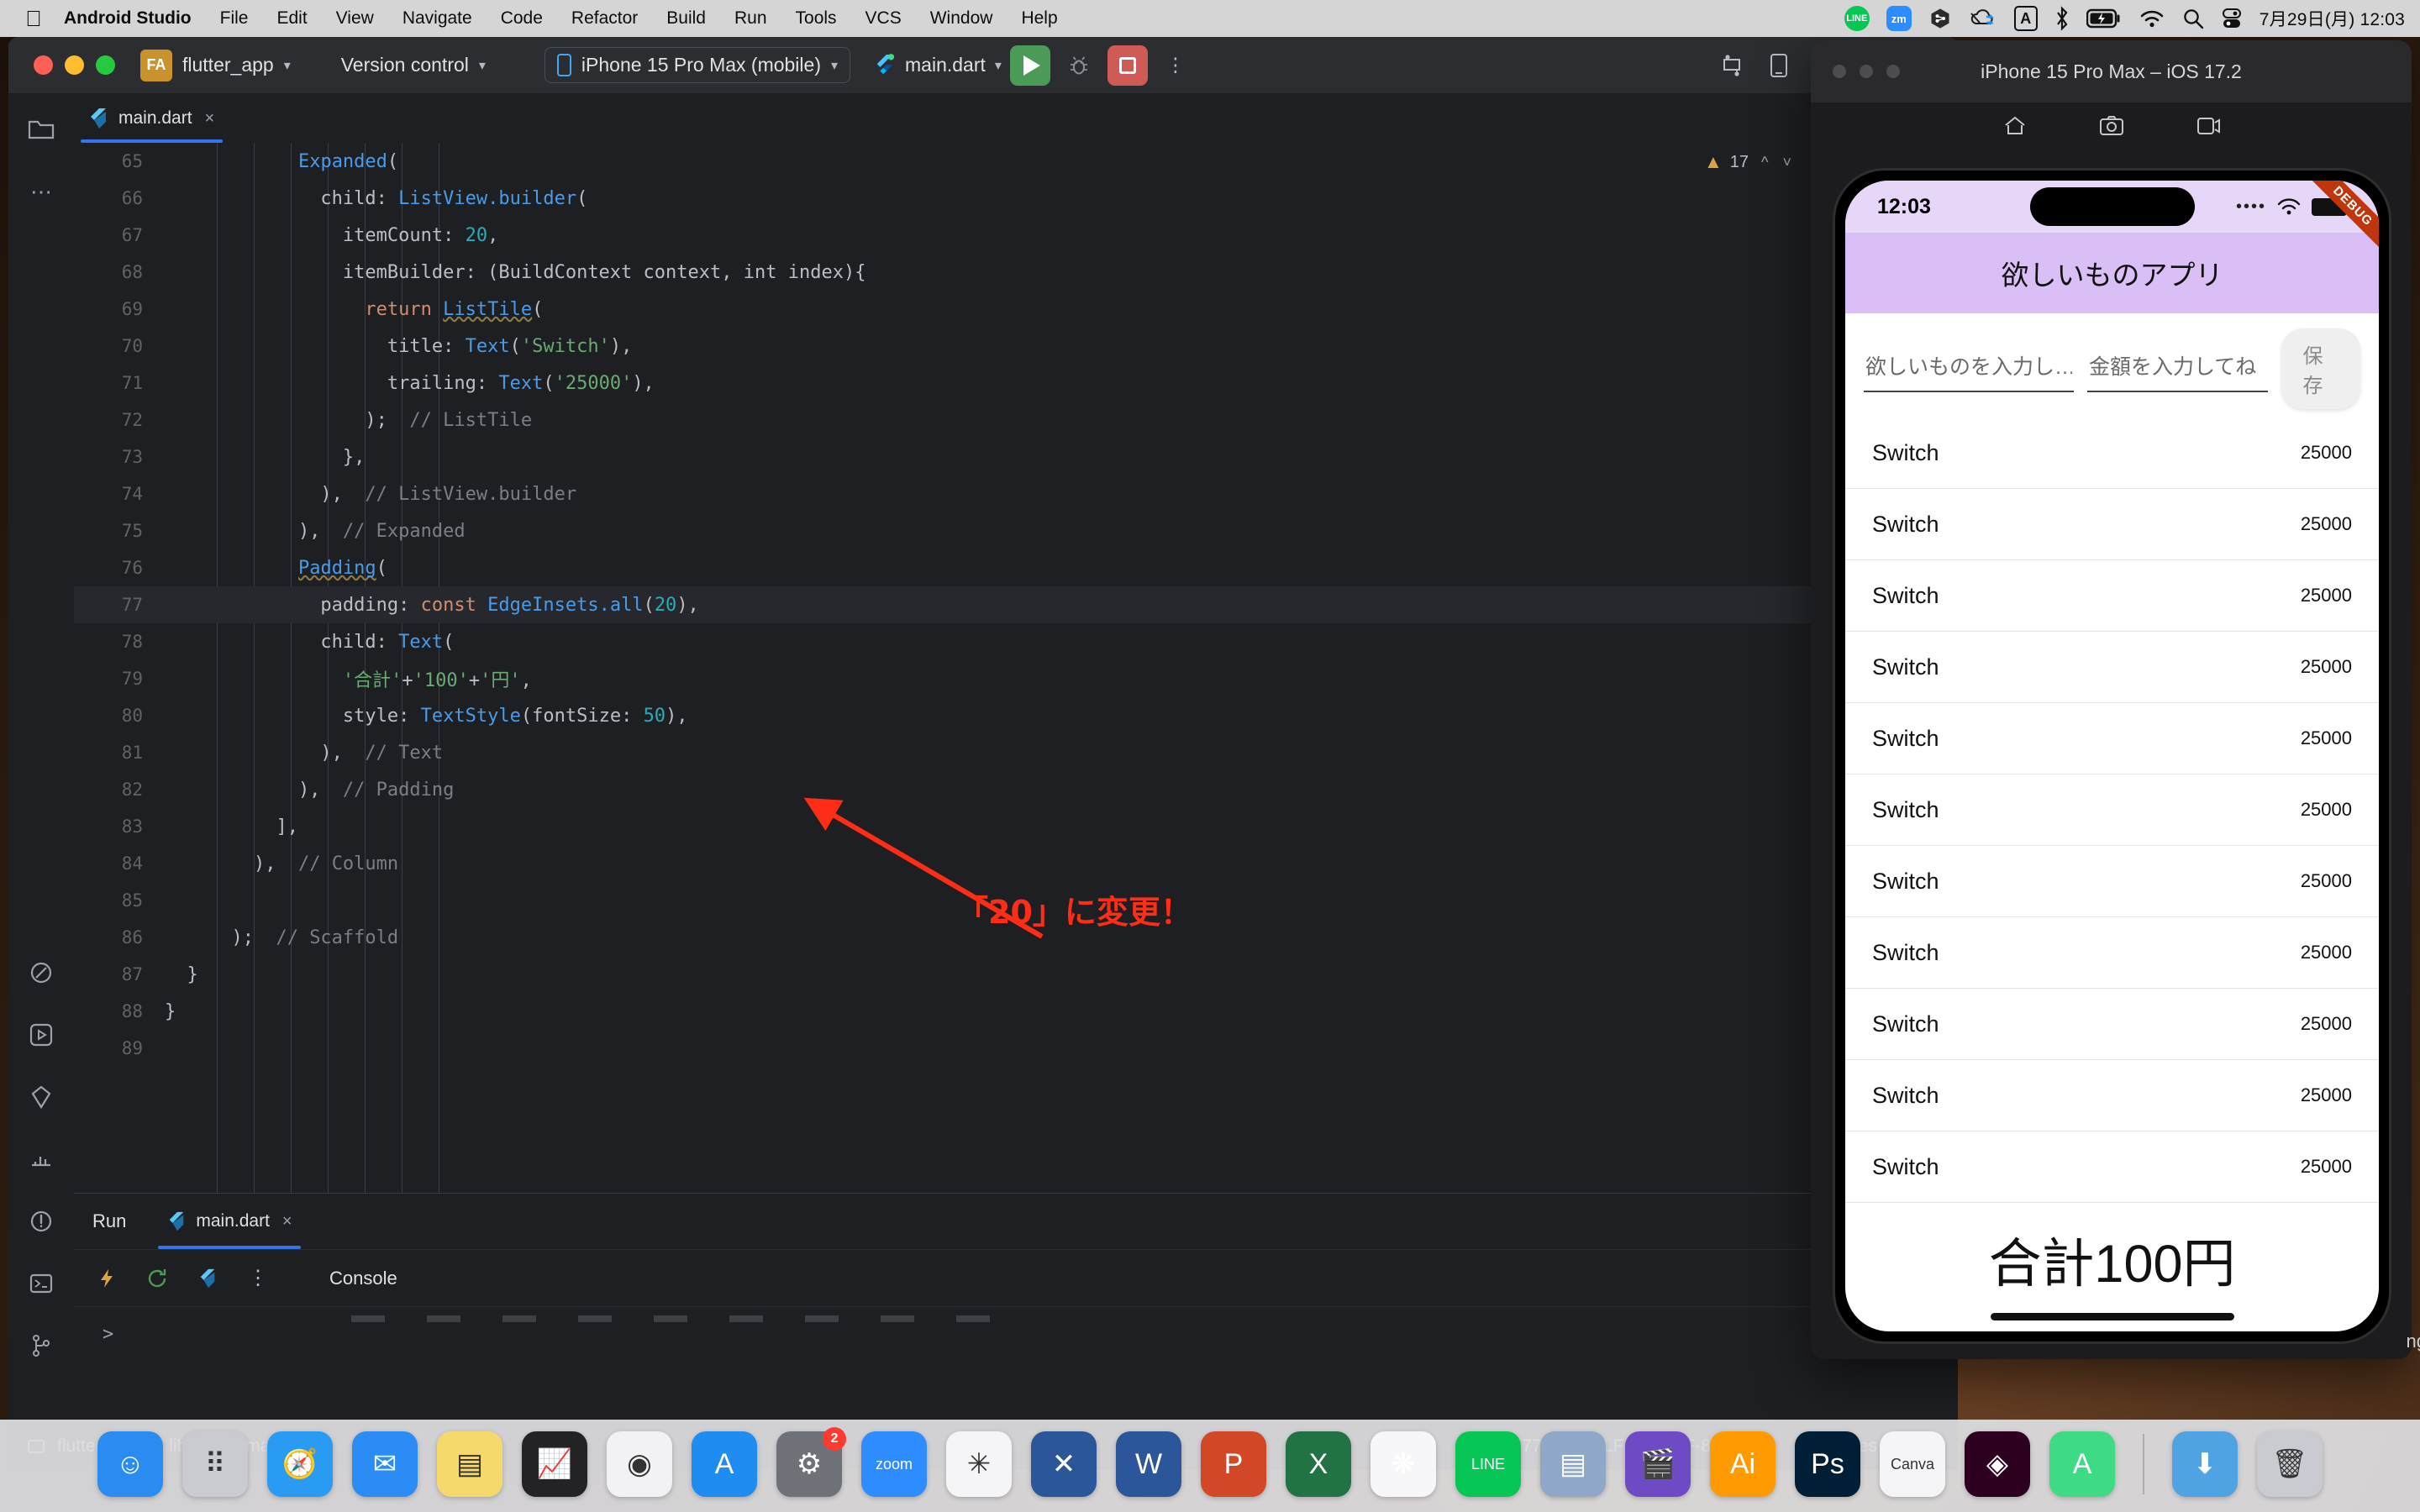 The width and height of the screenshot is (2420, 1512). Describe the element at coordinates (2152, 18) in the screenshot. I see `wifi-icon` at that location.